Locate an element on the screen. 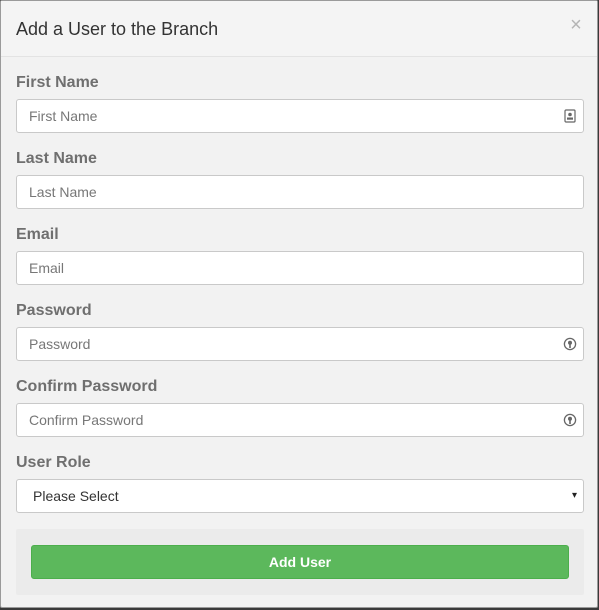  password-input is located at coordinates (300, 344).